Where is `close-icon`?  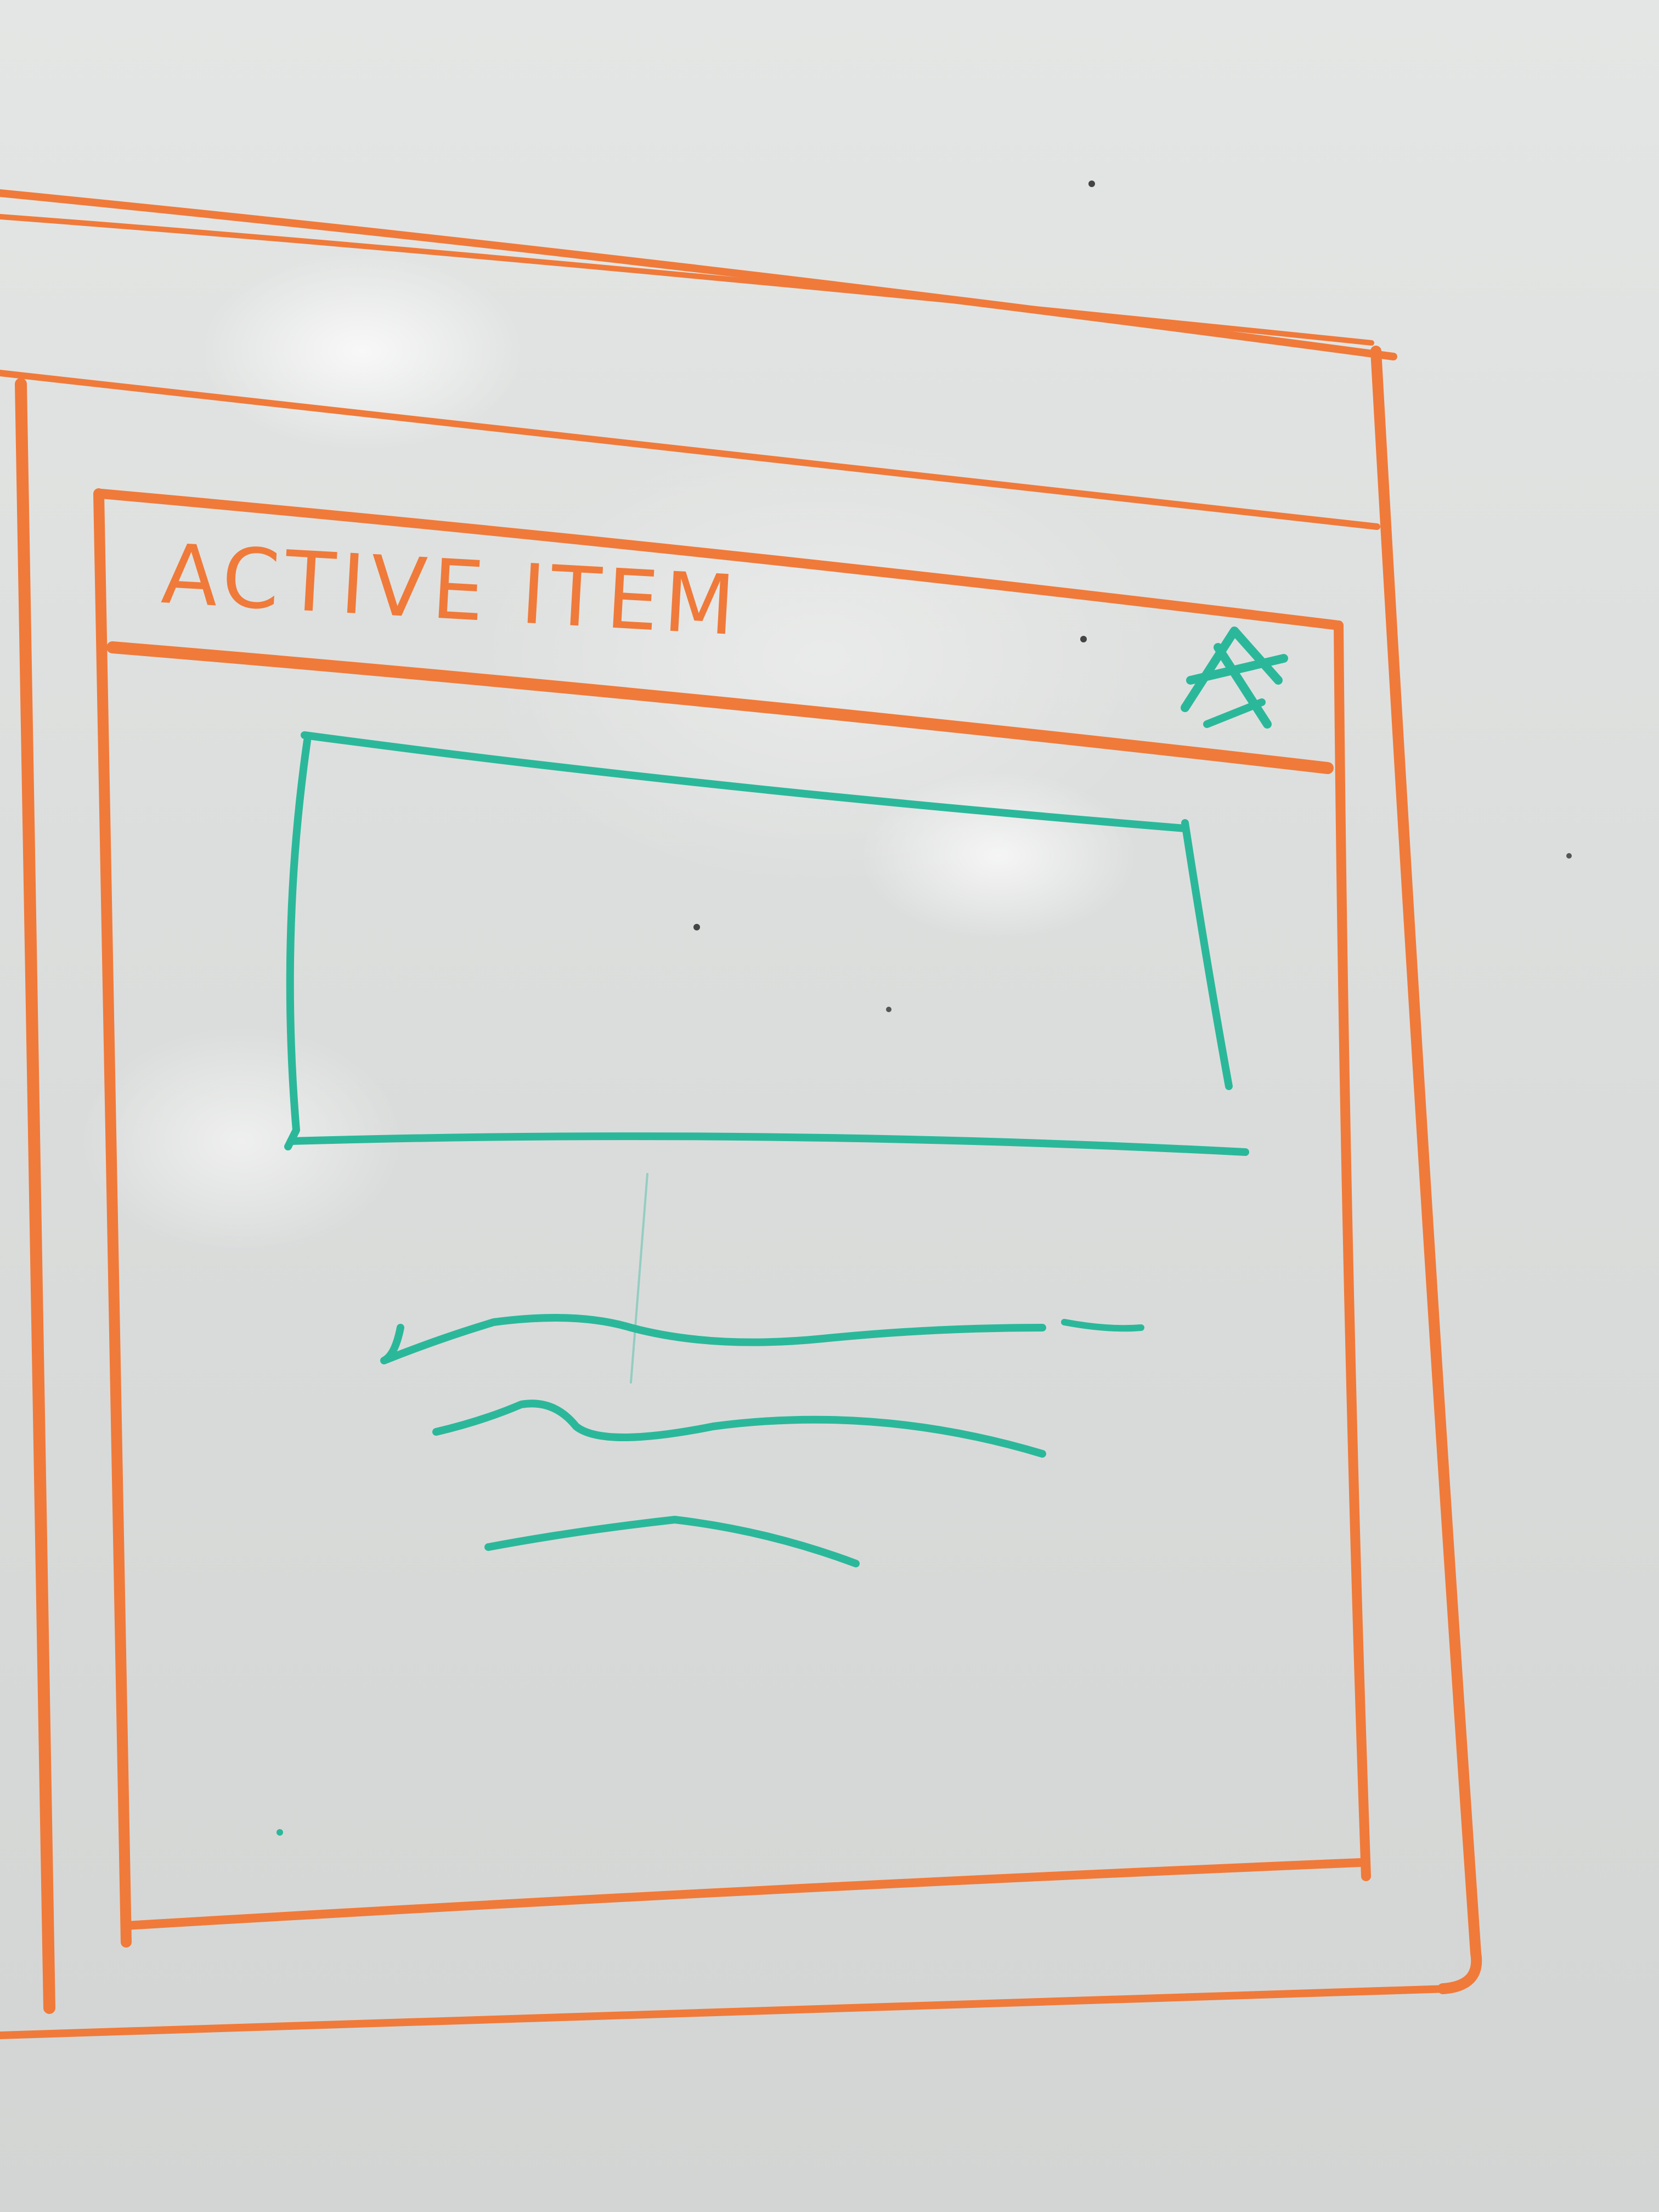 close-icon is located at coordinates (1235, 678).